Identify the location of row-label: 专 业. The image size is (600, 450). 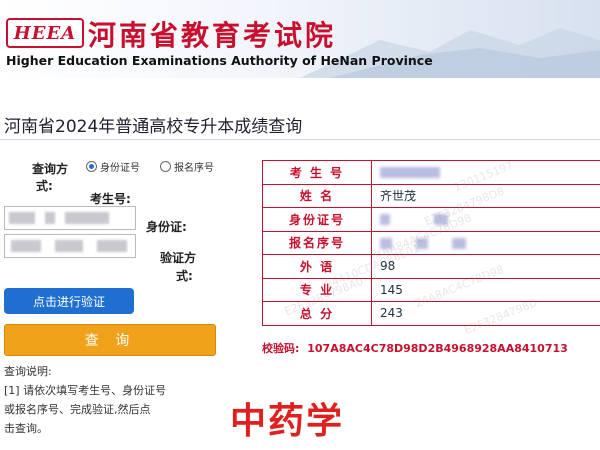
(317, 289).